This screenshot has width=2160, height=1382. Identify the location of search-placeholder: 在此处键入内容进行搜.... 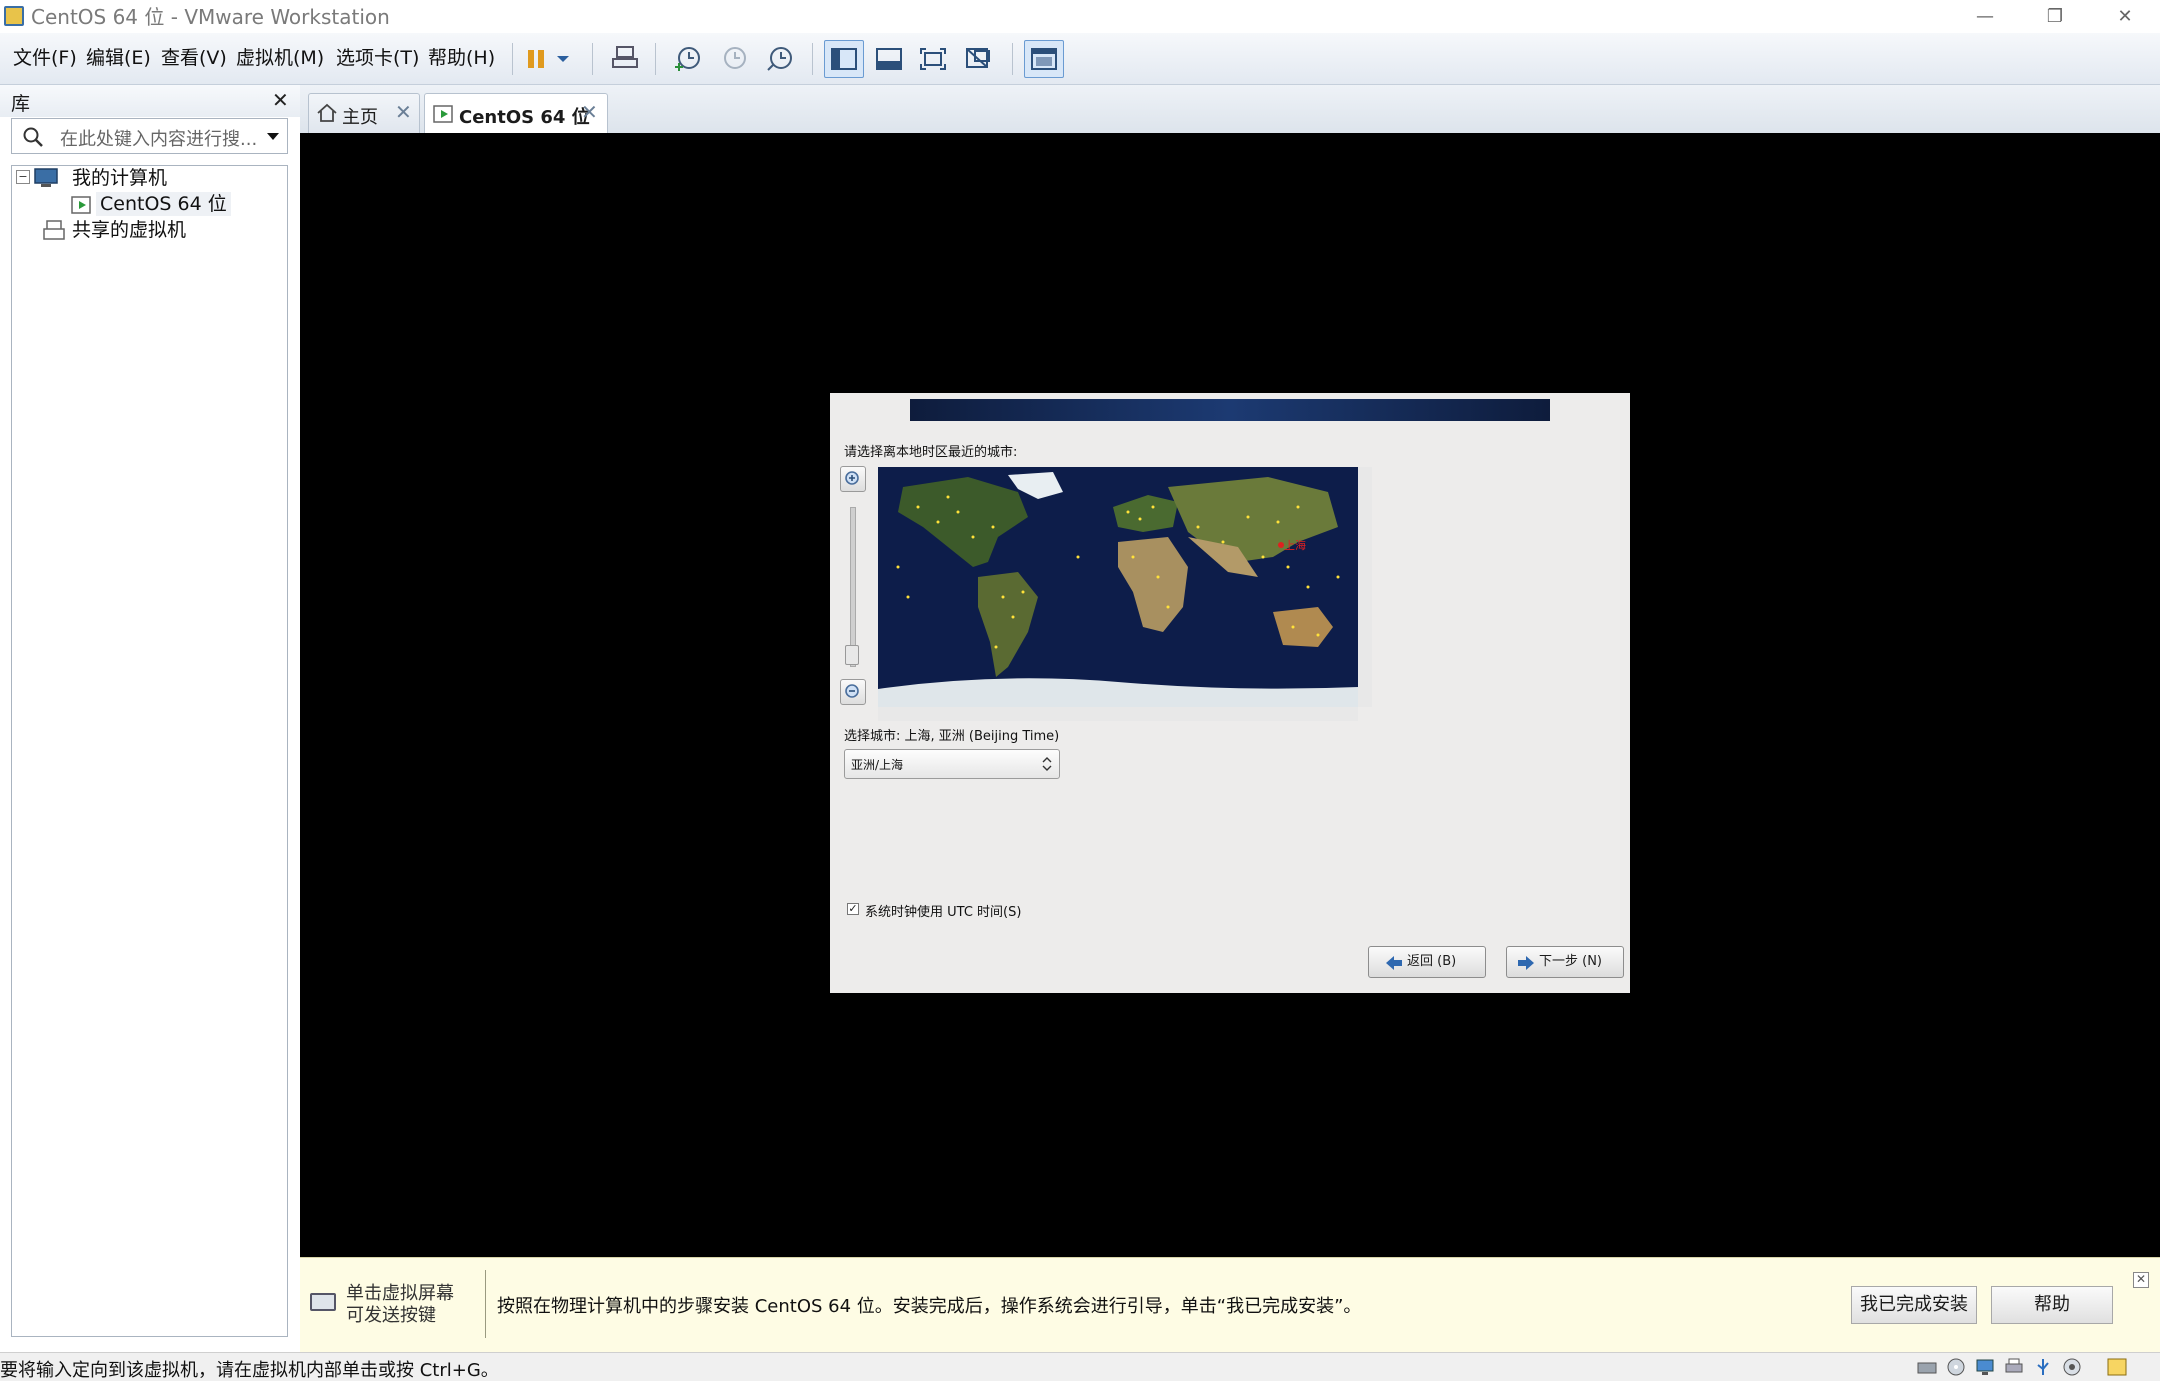
(159, 139).